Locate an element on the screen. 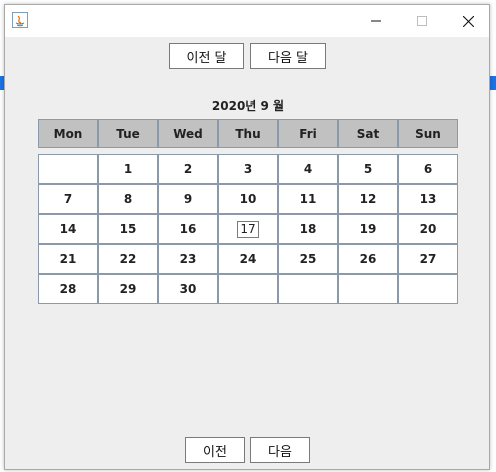 The width and height of the screenshot is (496, 472). day-label: 29 is located at coordinates (128, 289).